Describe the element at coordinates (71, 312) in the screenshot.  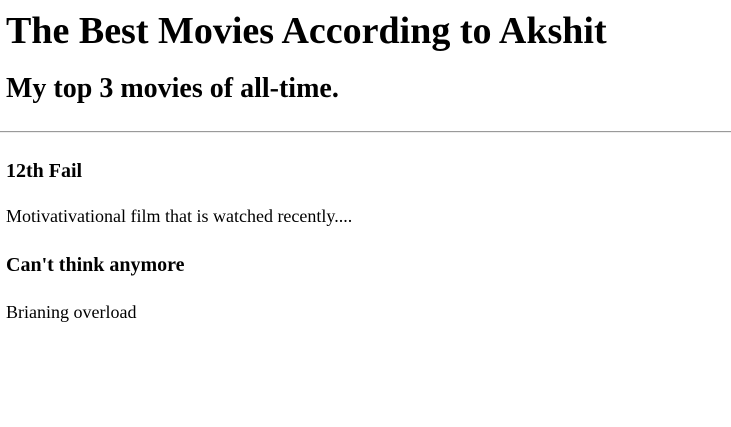
I see `movie-description: Brianing overload` at that location.